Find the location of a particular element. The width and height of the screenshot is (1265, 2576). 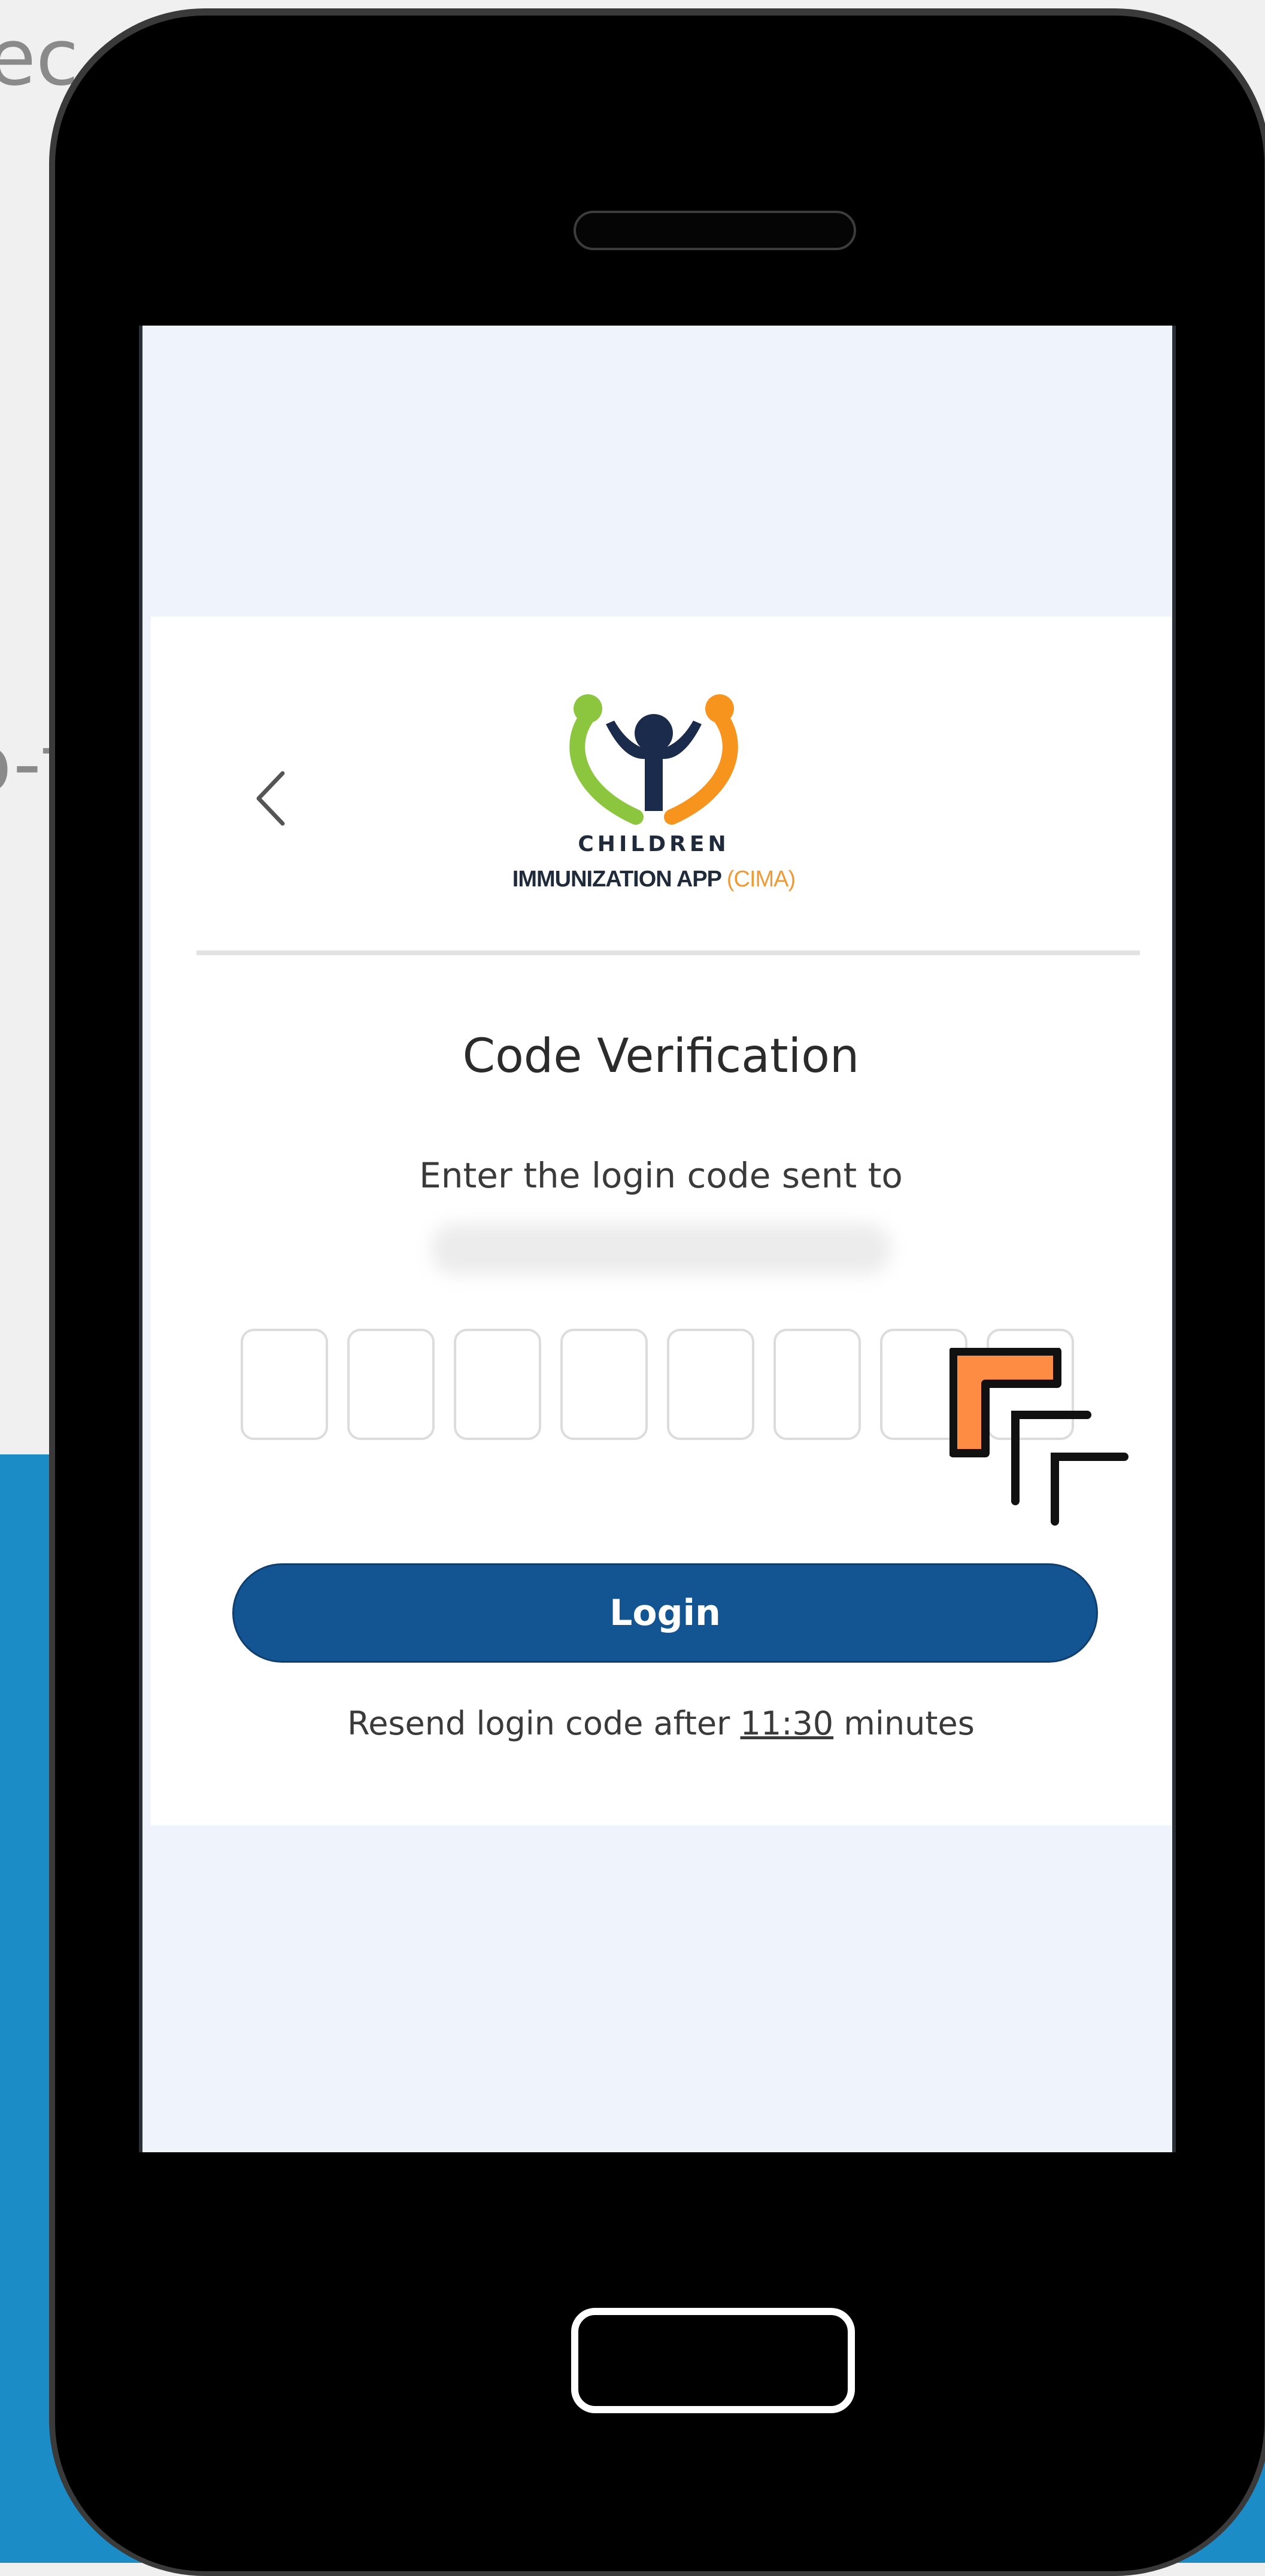

logo-app-abbrev: (CIMA) is located at coordinates (761, 879).